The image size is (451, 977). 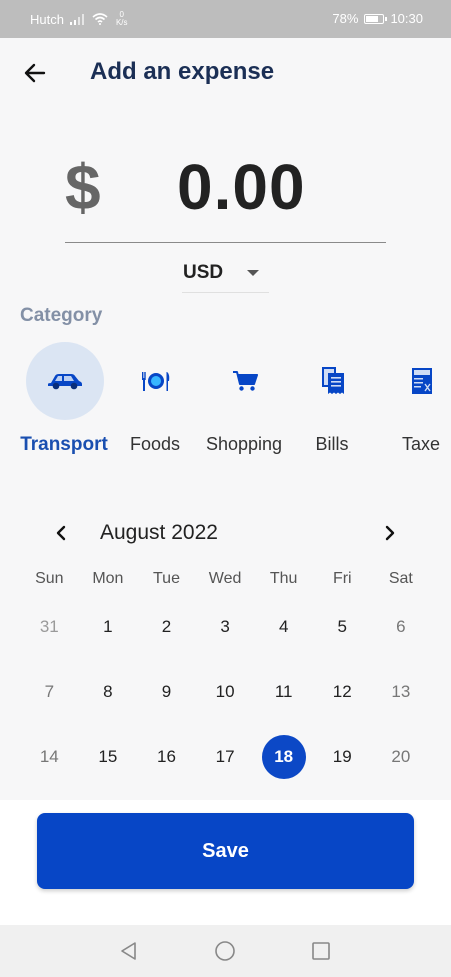 I want to click on car-icon, so click(x=65, y=382).